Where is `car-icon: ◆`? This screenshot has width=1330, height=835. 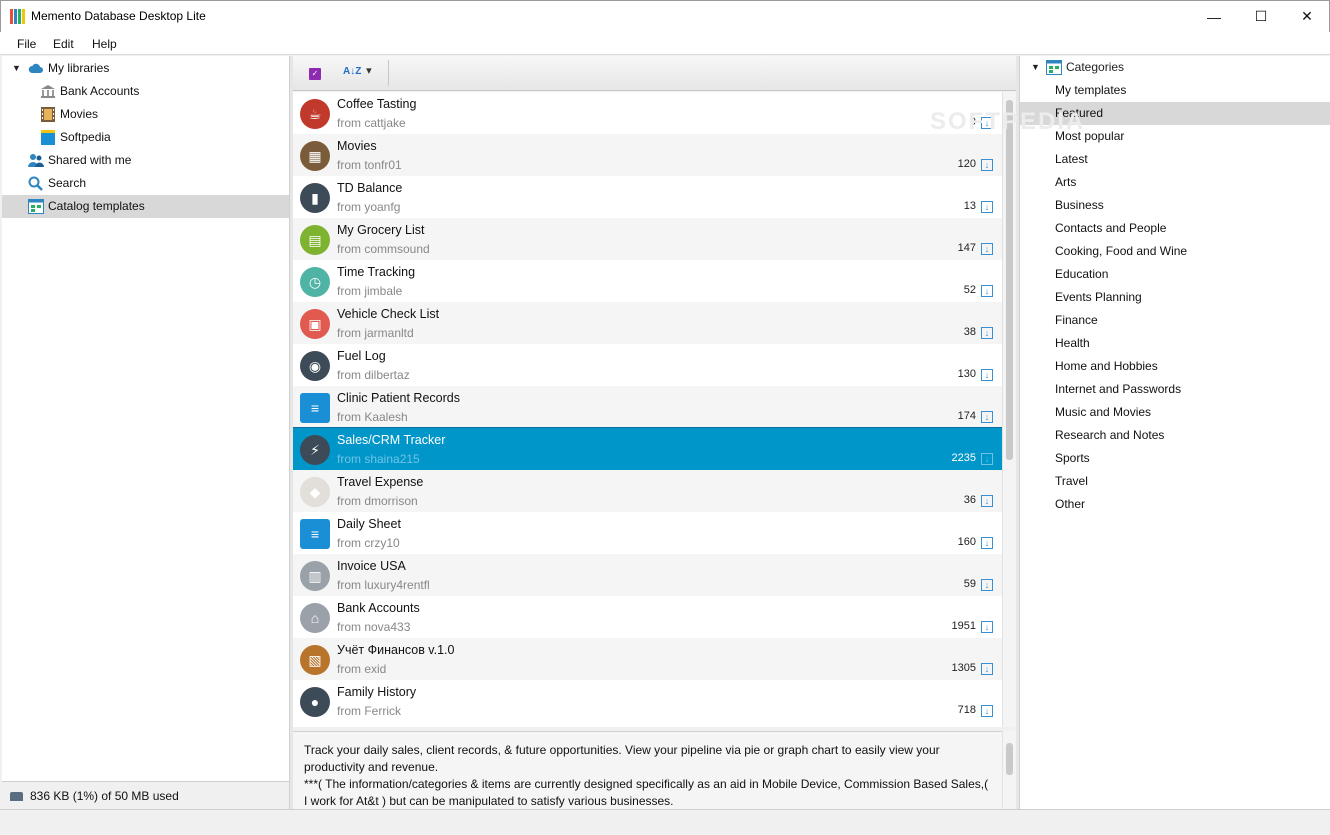
car-icon: ◆ is located at coordinates (315, 492).